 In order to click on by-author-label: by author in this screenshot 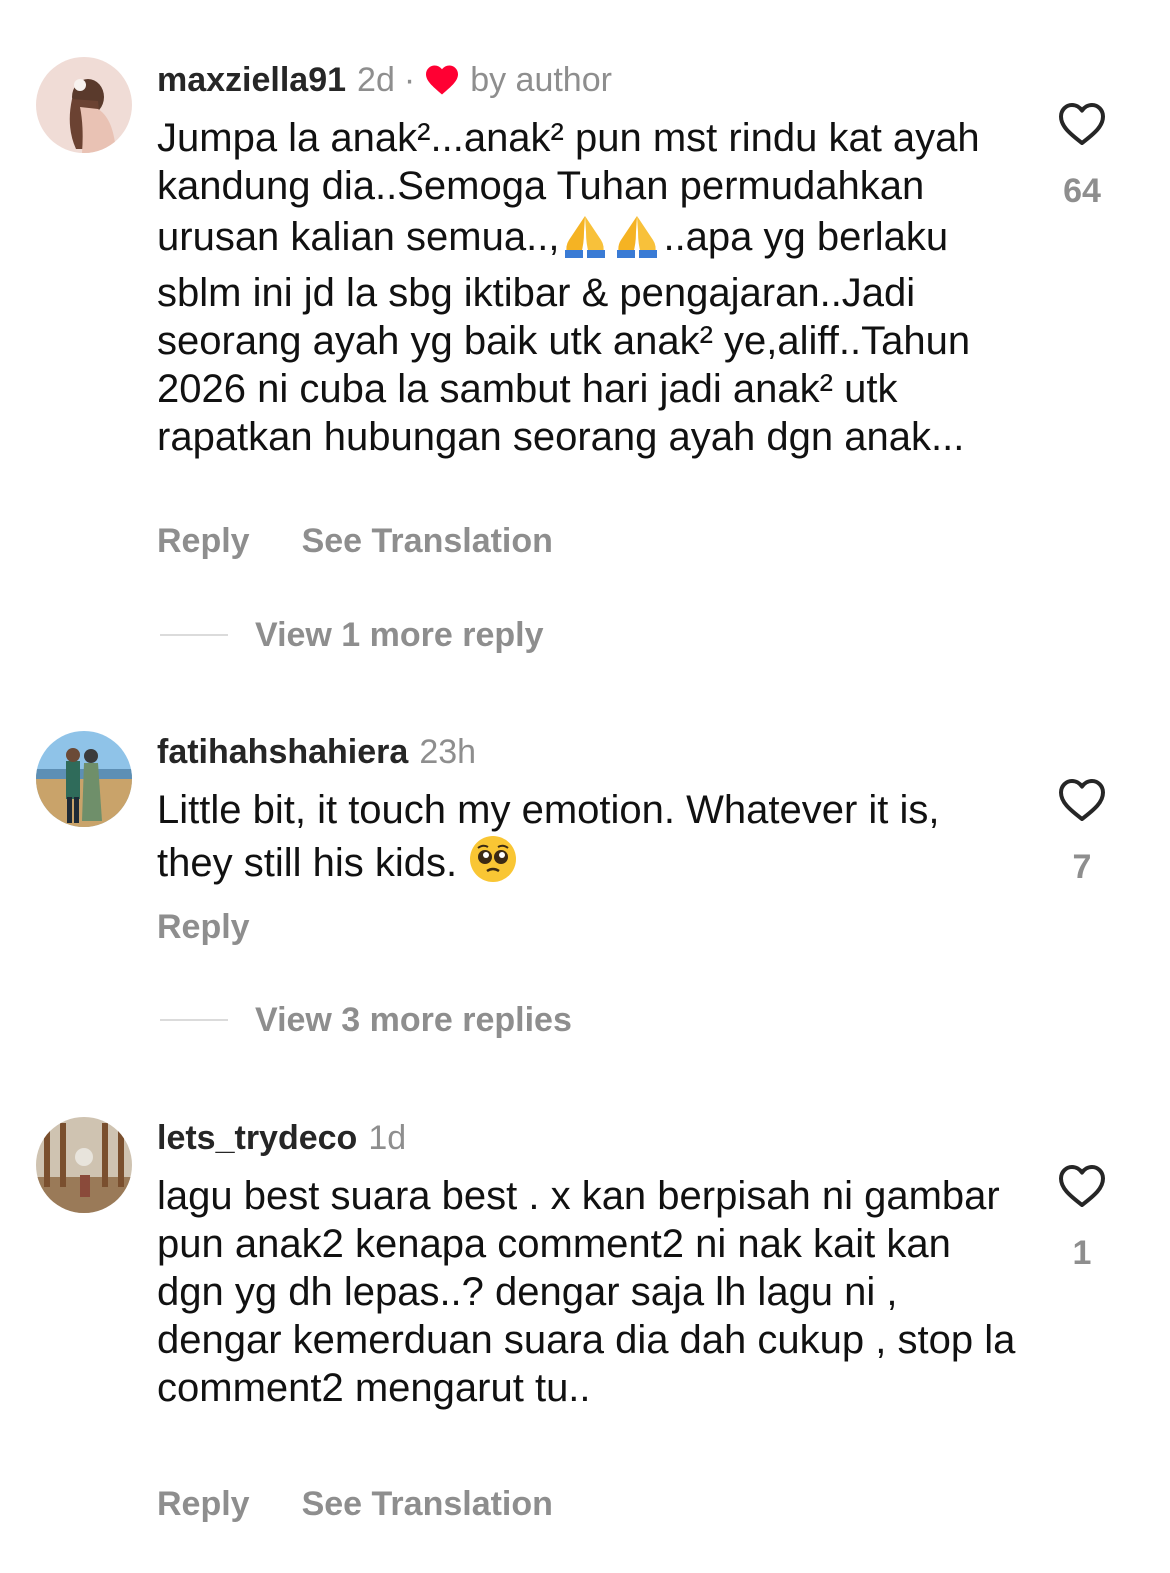, I will do `click(541, 79)`.